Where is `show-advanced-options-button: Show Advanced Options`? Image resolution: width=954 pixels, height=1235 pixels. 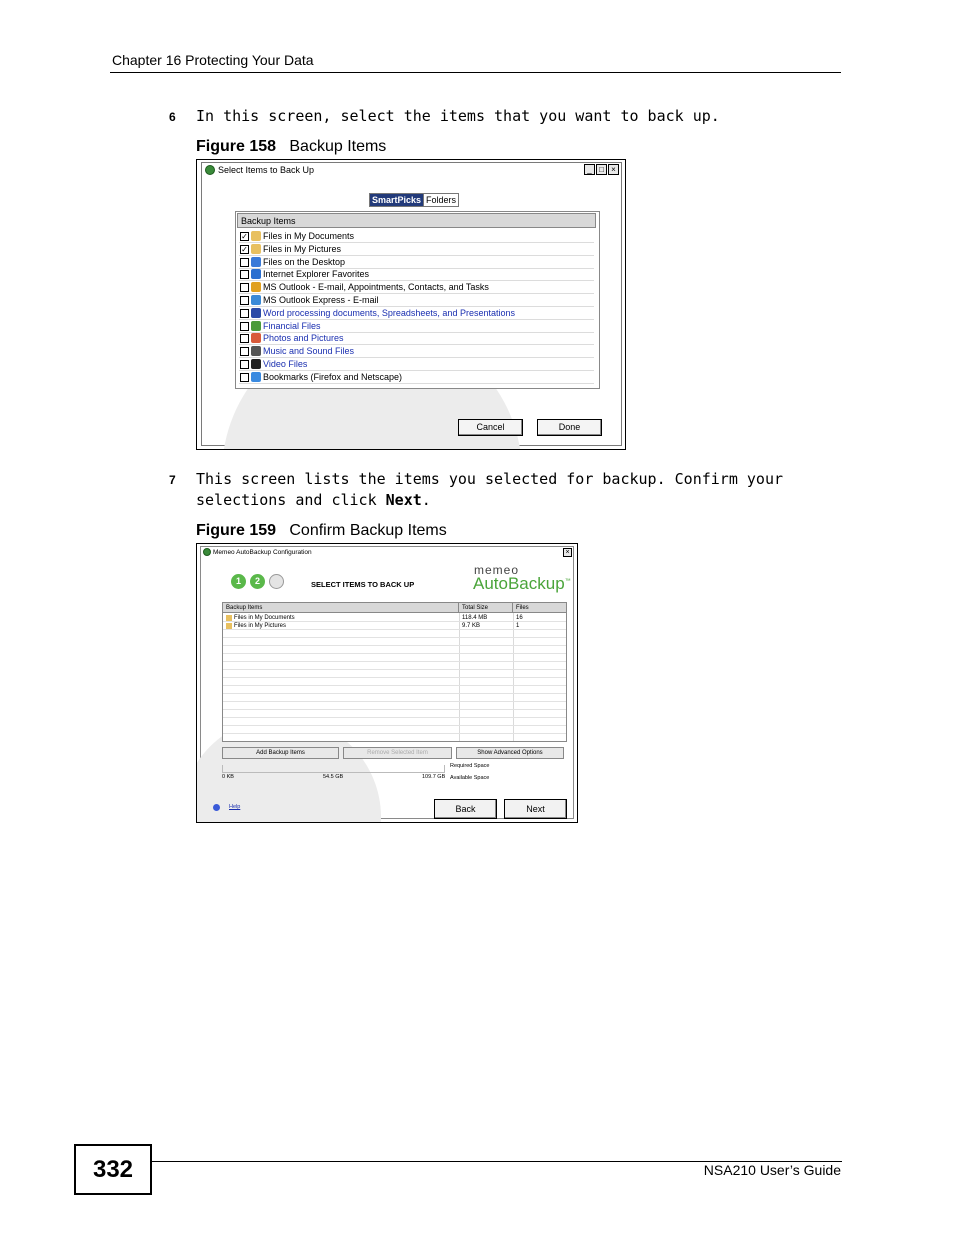 show-advanced-options-button: Show Advanced Options is located at coordinates (510, 753).